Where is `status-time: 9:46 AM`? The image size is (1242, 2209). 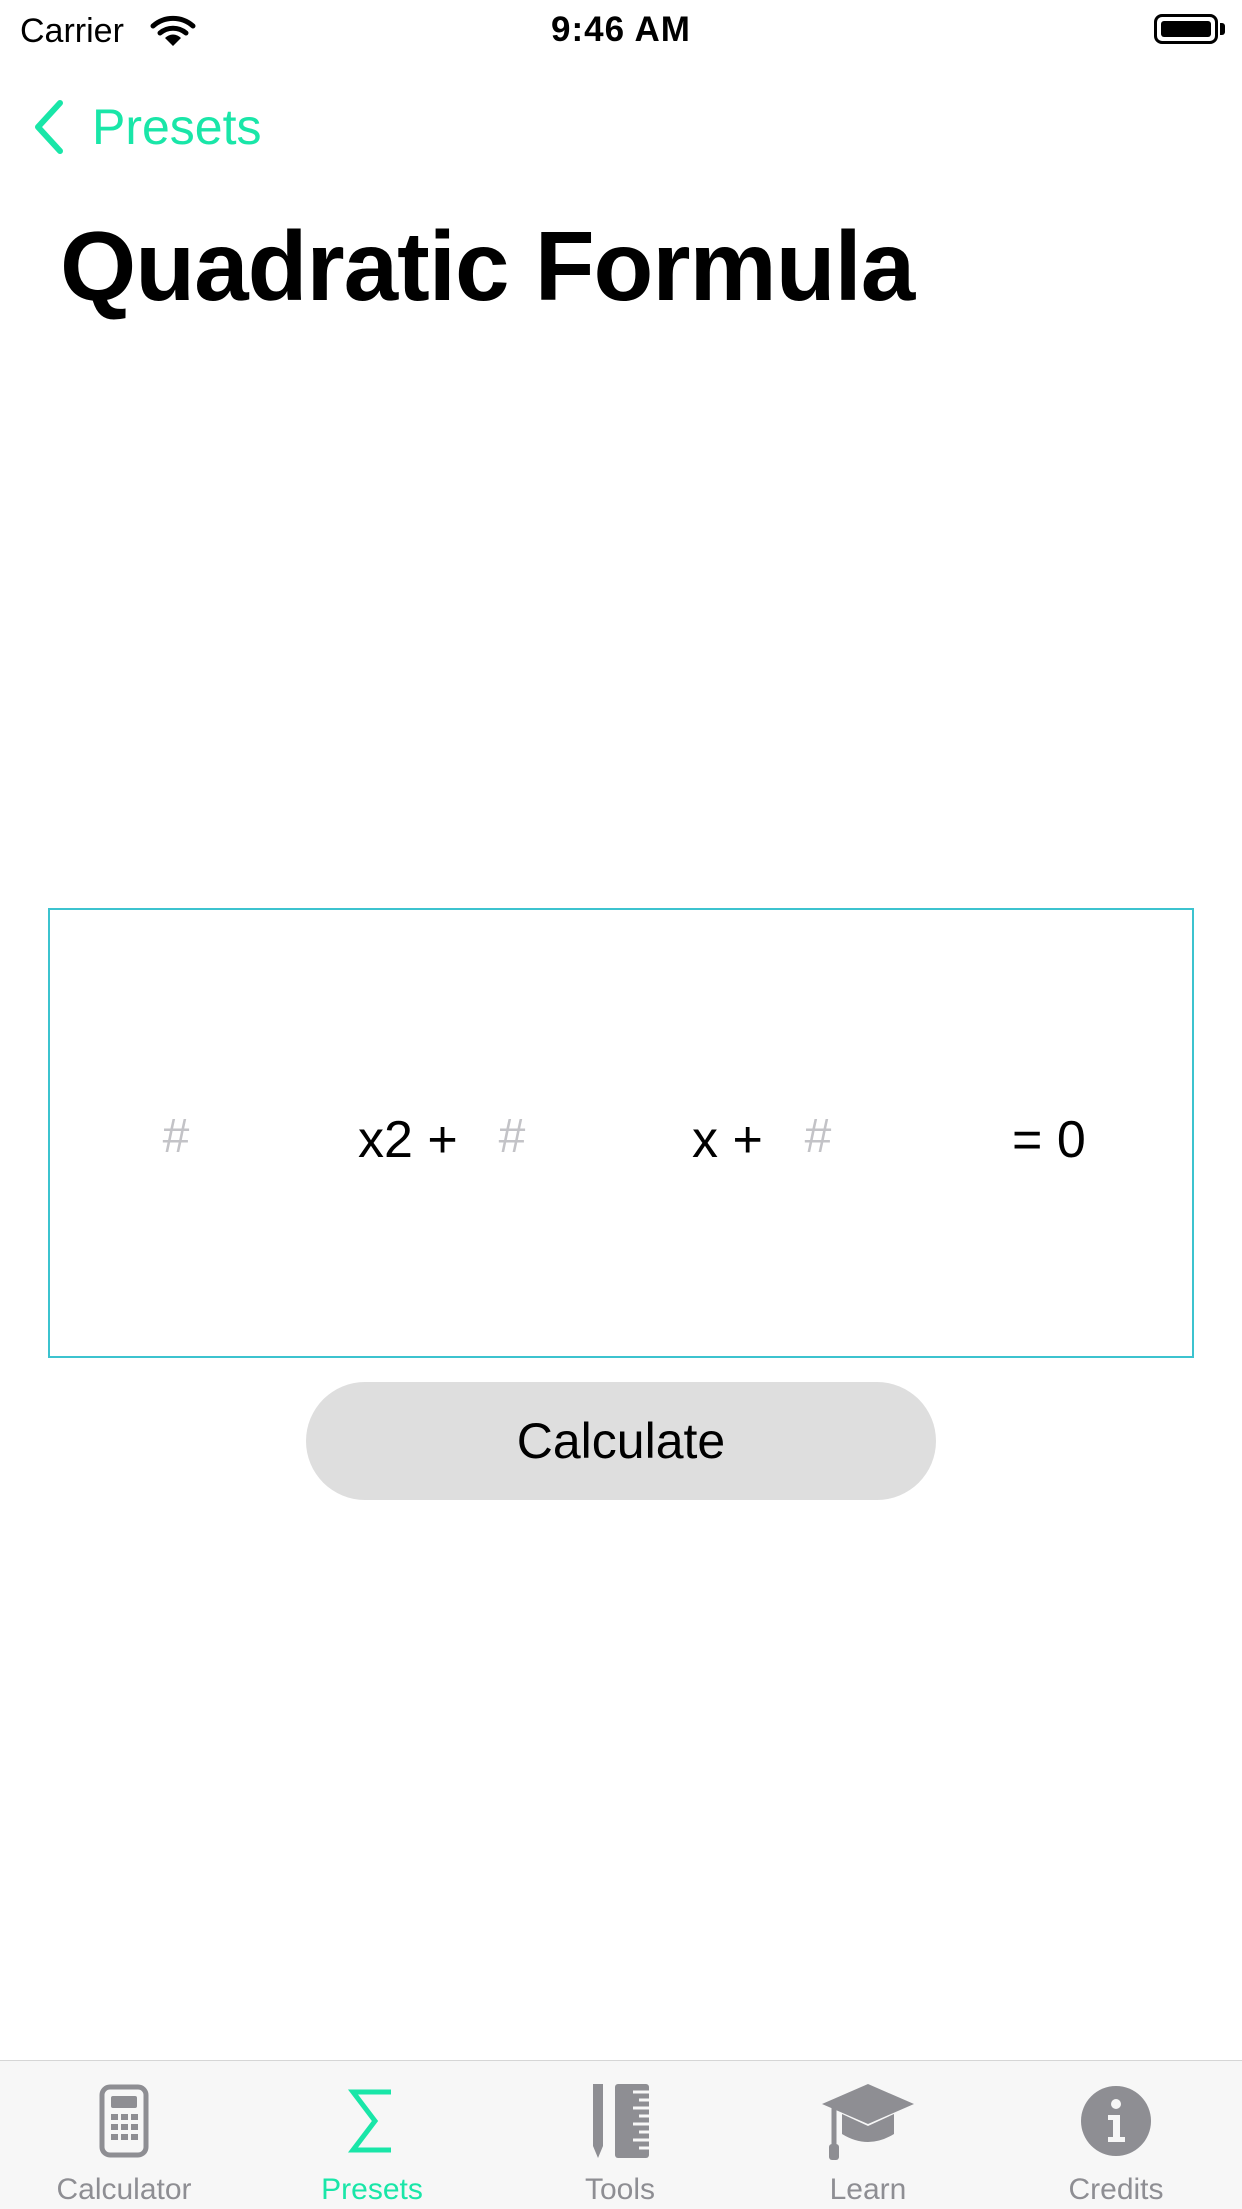
status-time: 9:46 AM is located at coordinates (621, 29).